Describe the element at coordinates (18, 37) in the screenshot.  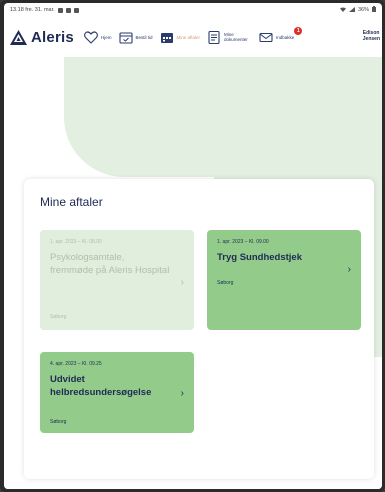
I see `aleris-logo-icon` at that location.